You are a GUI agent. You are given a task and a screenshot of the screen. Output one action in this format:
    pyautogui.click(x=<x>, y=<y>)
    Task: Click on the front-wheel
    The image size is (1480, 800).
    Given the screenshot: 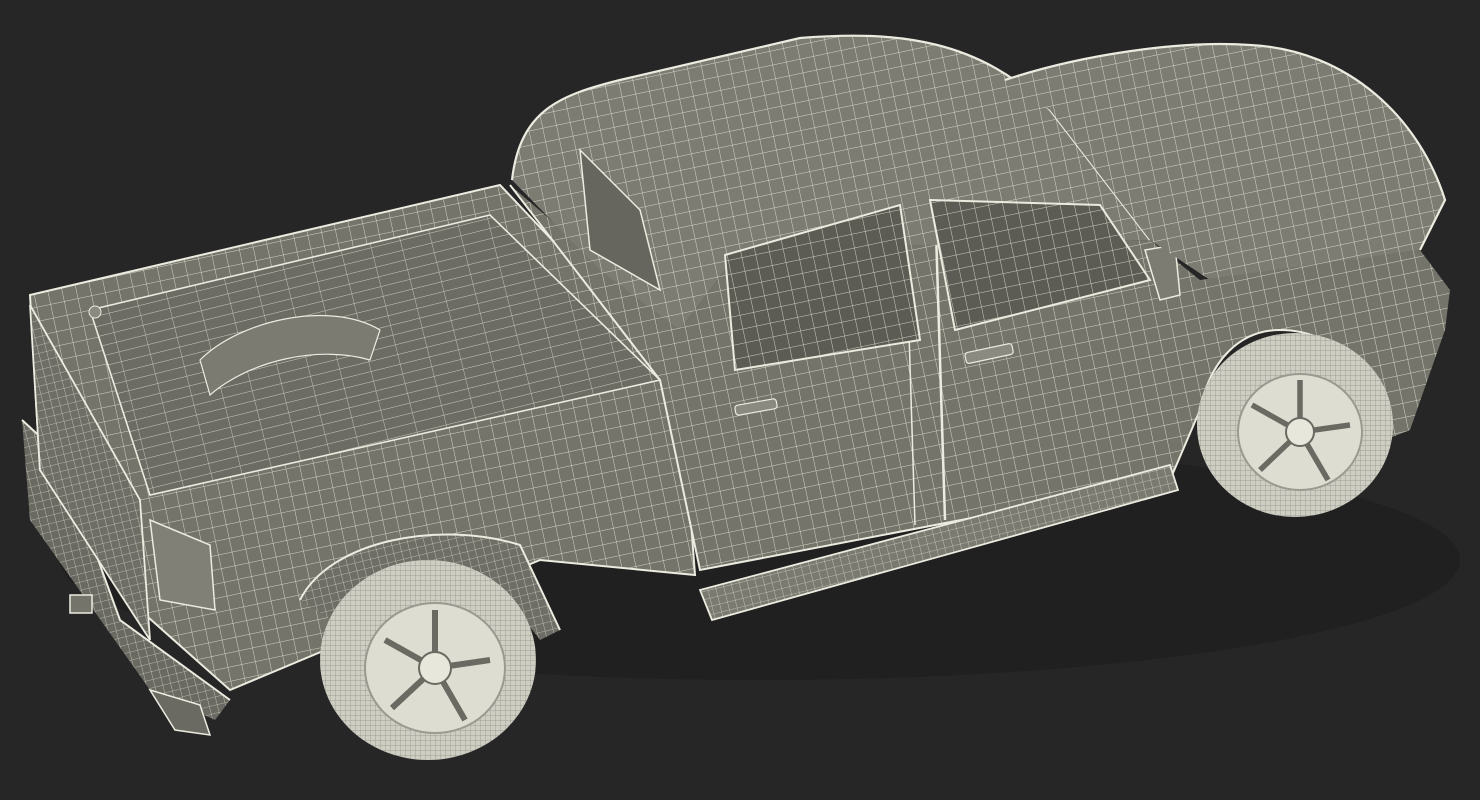 What is the action you would take?
    pyautogui.click(x=1295, y=425)
    